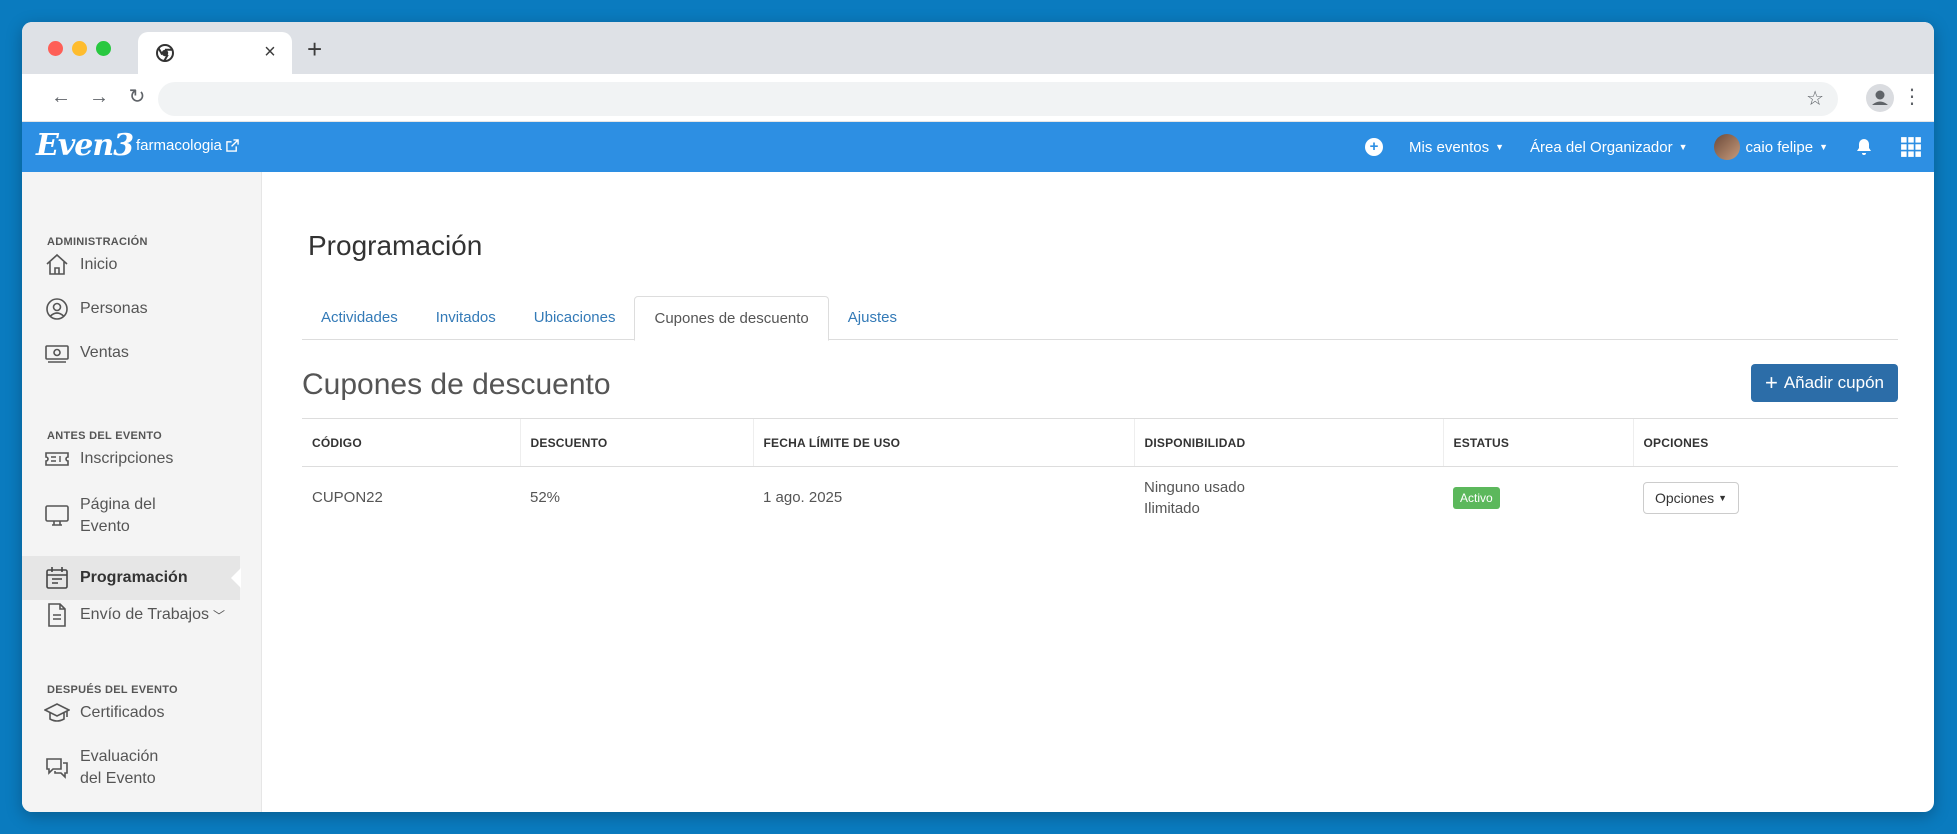  I want to click on organizer-area-menu: Área del Organizador ▼, so click(1609, 147).